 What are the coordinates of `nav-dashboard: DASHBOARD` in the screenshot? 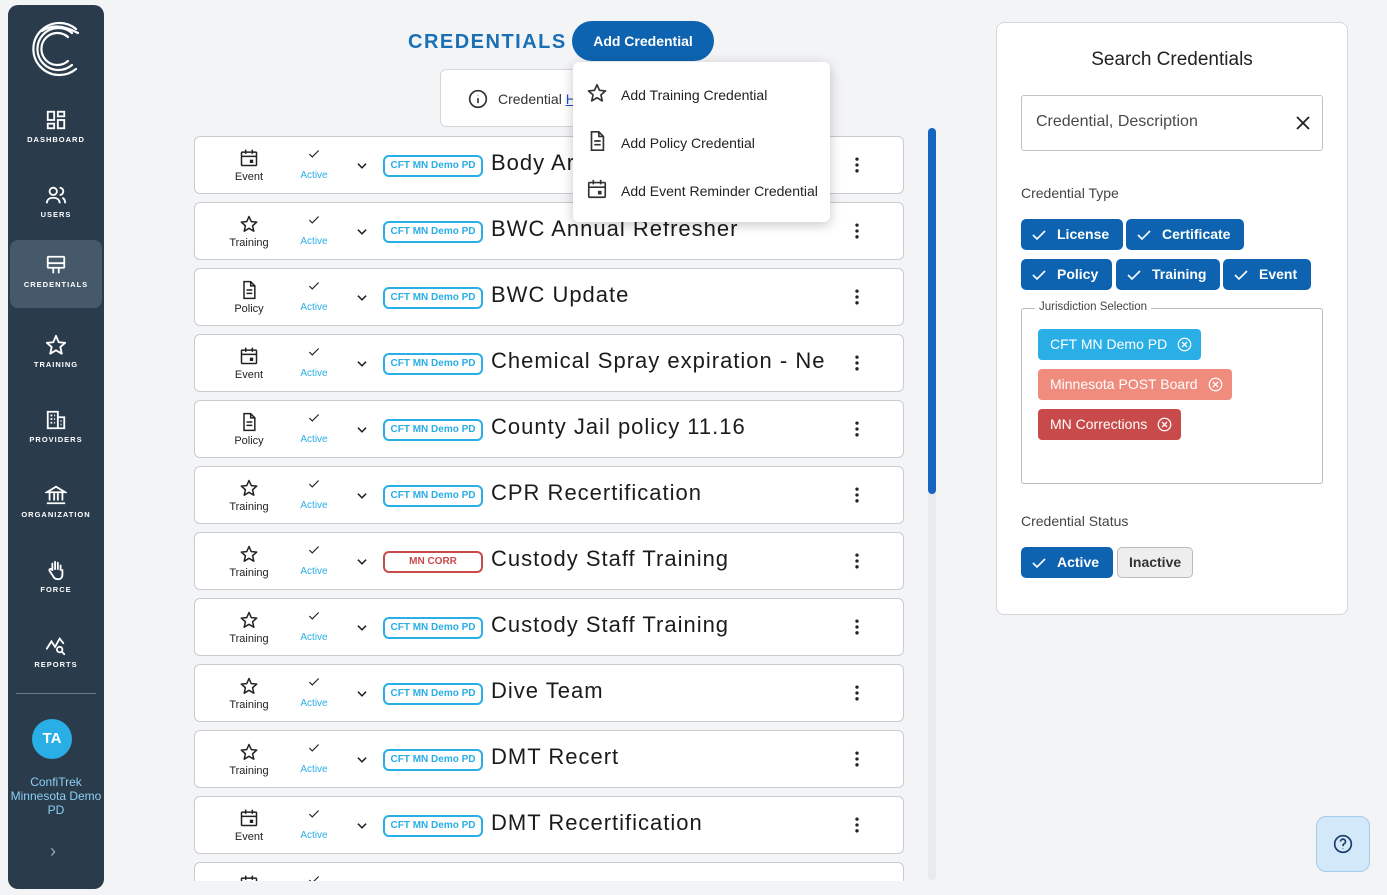 It's located at (56, 129).